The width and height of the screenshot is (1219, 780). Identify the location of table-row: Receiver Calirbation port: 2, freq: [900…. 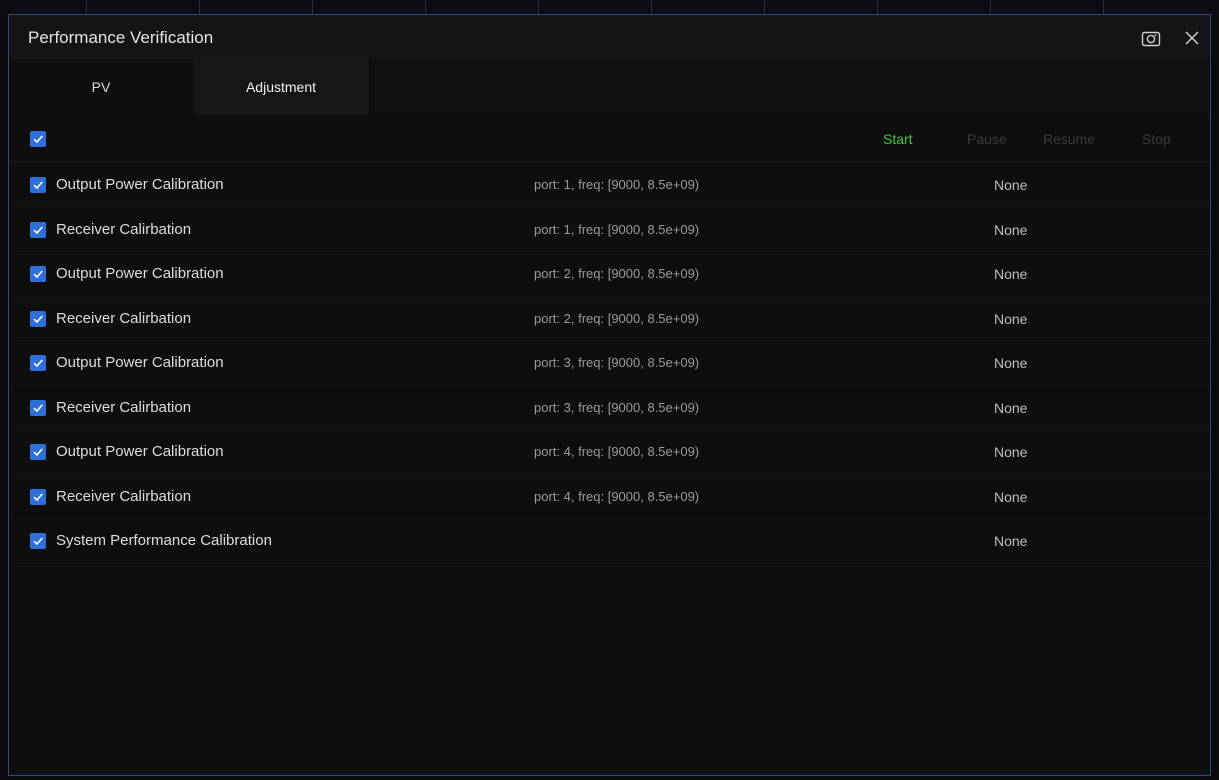
(609, 319).